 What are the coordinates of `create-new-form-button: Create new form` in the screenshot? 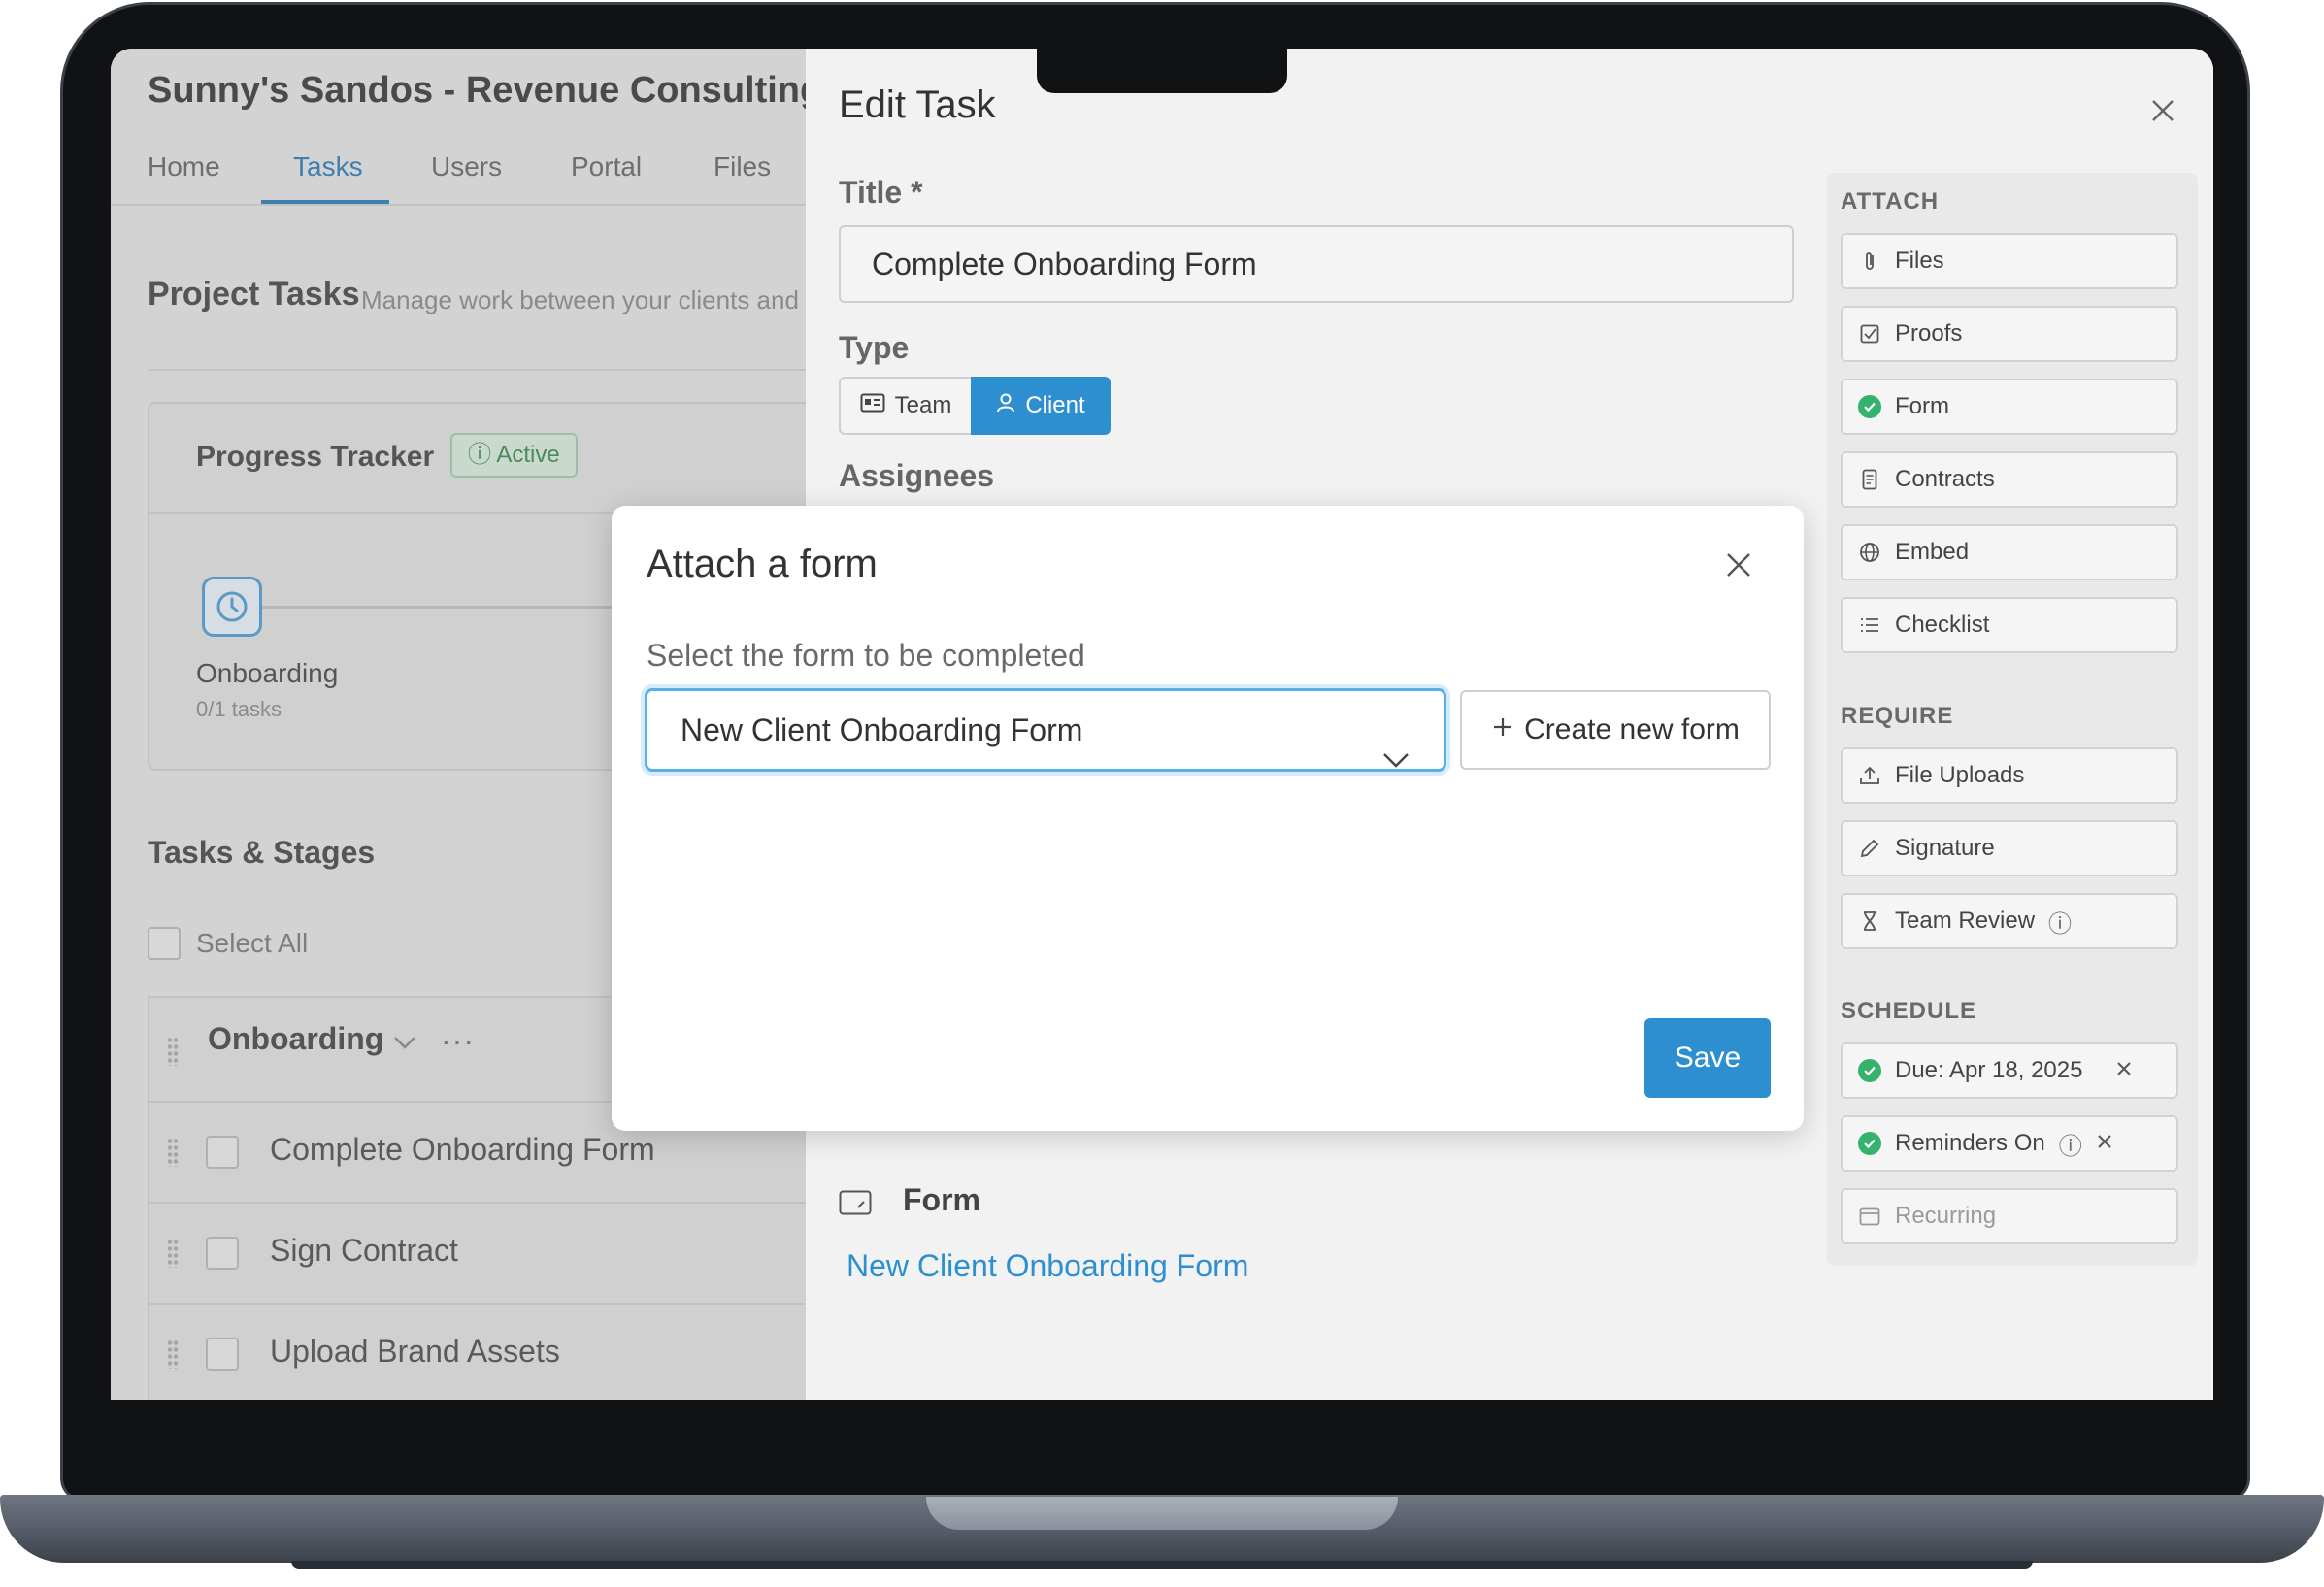 It's located at (1615, 730).